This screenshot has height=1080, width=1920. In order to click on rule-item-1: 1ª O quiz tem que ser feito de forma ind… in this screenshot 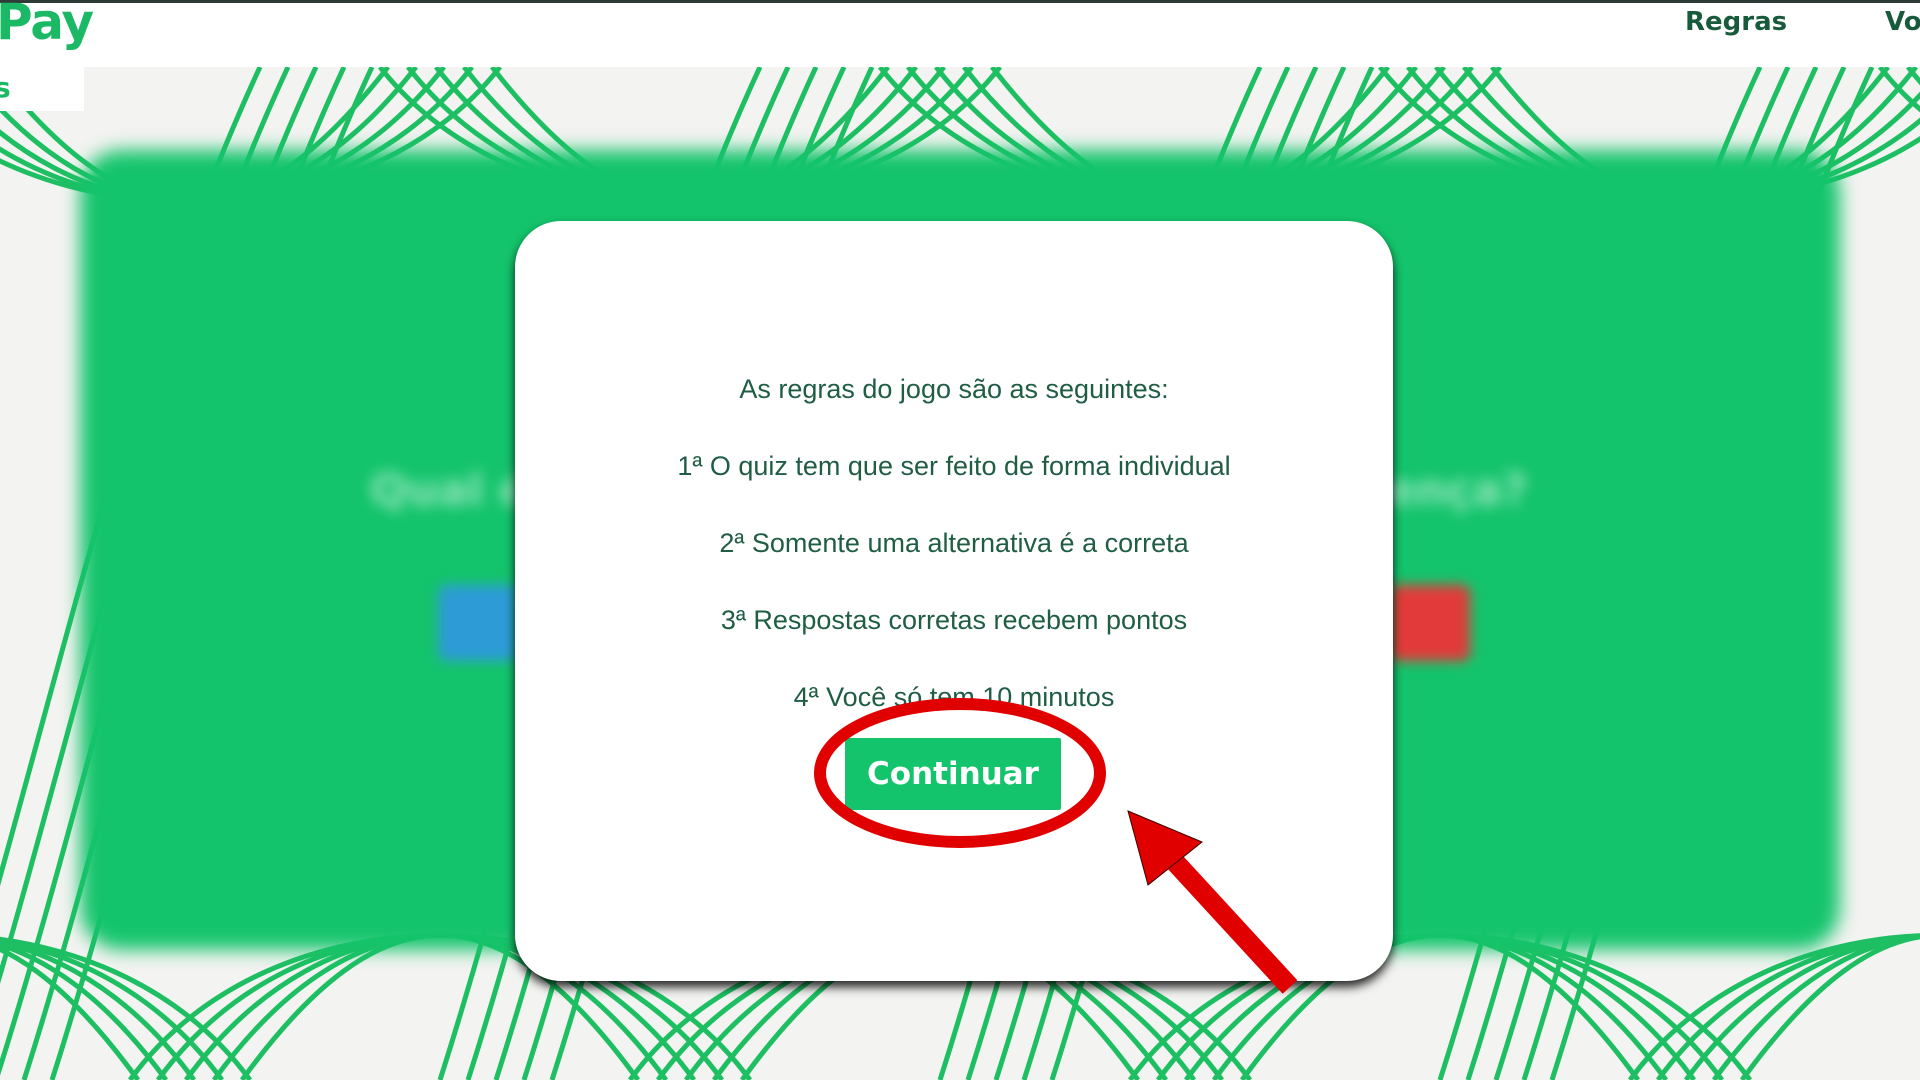, I will do `click(954, 466)`.